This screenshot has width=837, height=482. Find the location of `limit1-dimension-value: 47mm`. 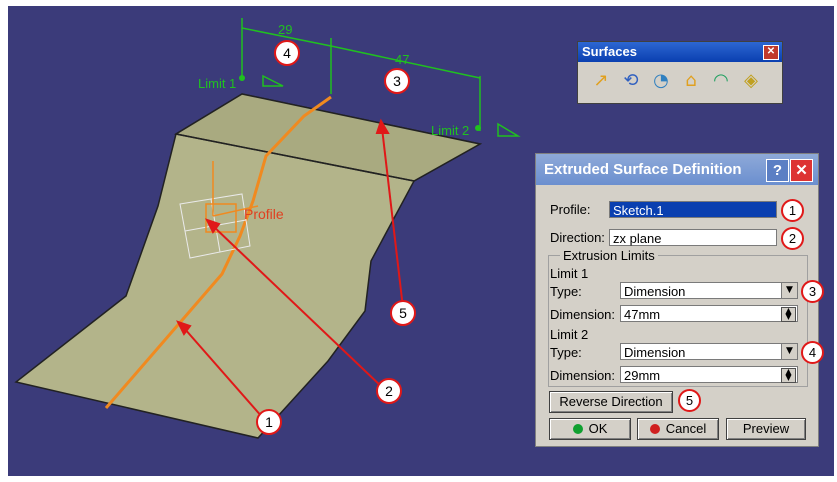

limit1-dimension-value: 47mm is located at coordinates (642, 314).